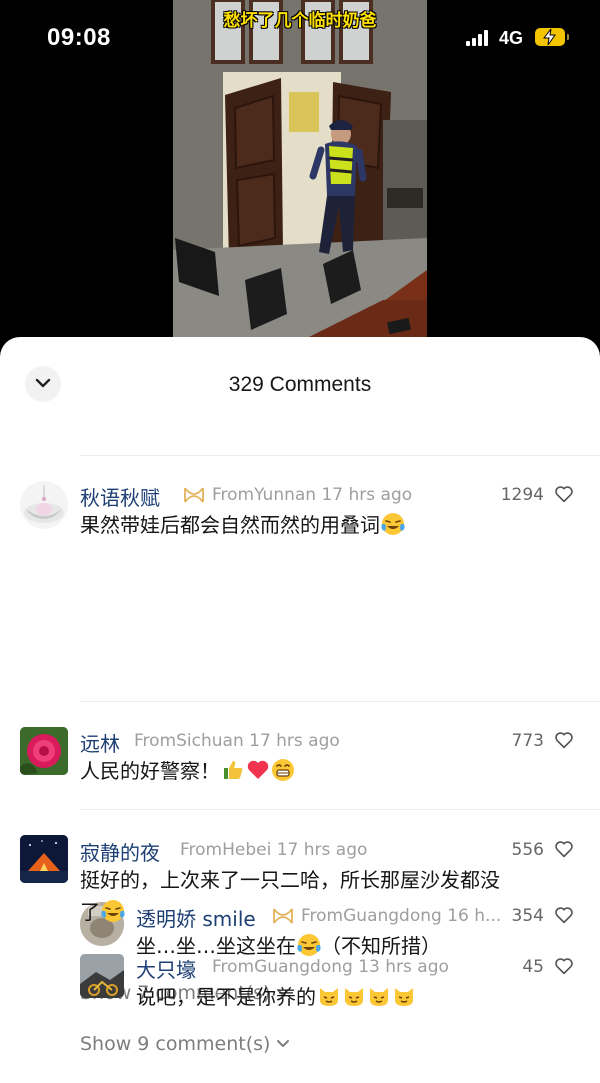 This screenshot has width=600, height=1083. I want to click on comment-text-content: 了, so click(90, 912).